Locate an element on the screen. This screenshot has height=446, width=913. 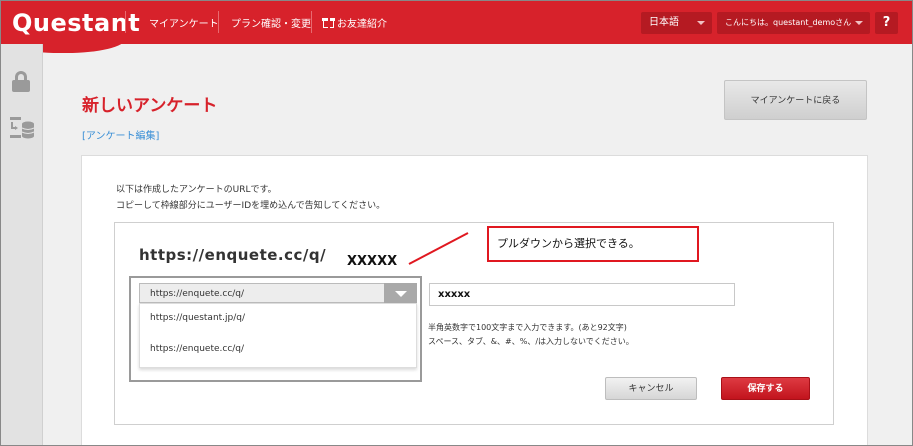
gift-icon is located at coordinates (328, 22).